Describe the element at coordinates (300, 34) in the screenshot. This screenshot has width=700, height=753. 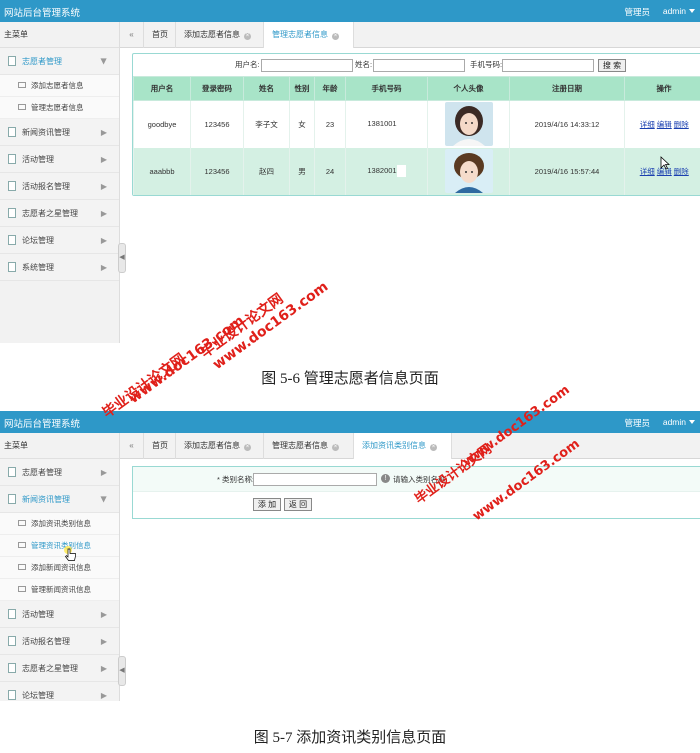
I see `tab-label: 管理志愿者信息` at that location.